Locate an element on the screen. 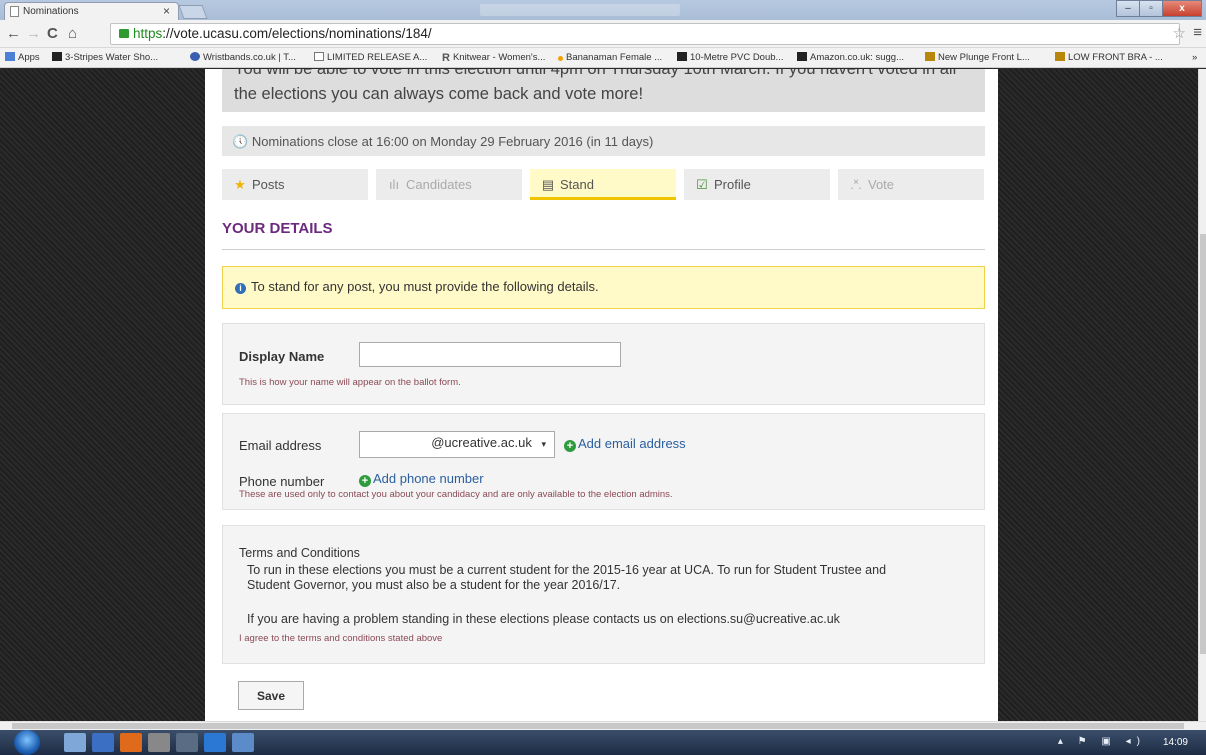  tab-posts: ★ Posts is located at coordinates (295, 184).